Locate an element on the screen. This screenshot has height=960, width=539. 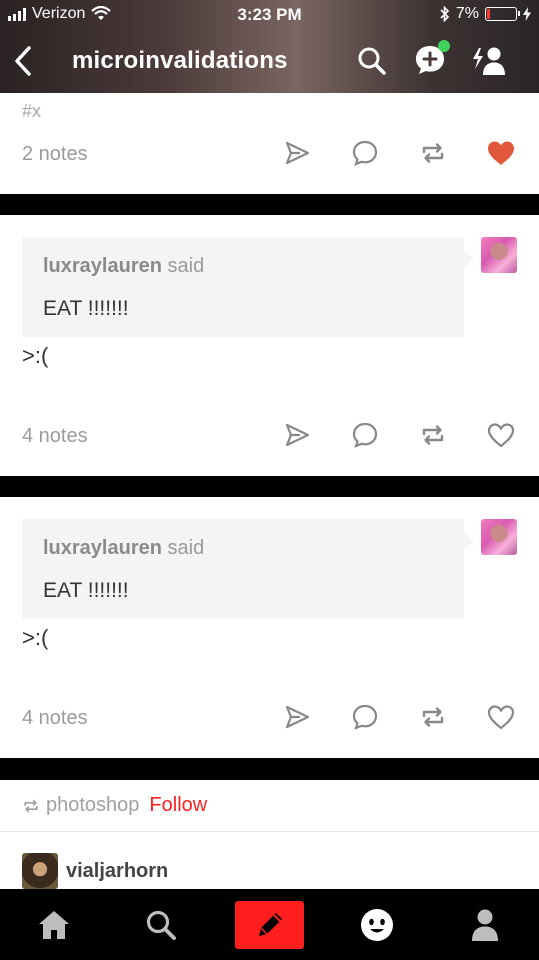
nav-row: microinvalidations is located at coordinates (269, 62).